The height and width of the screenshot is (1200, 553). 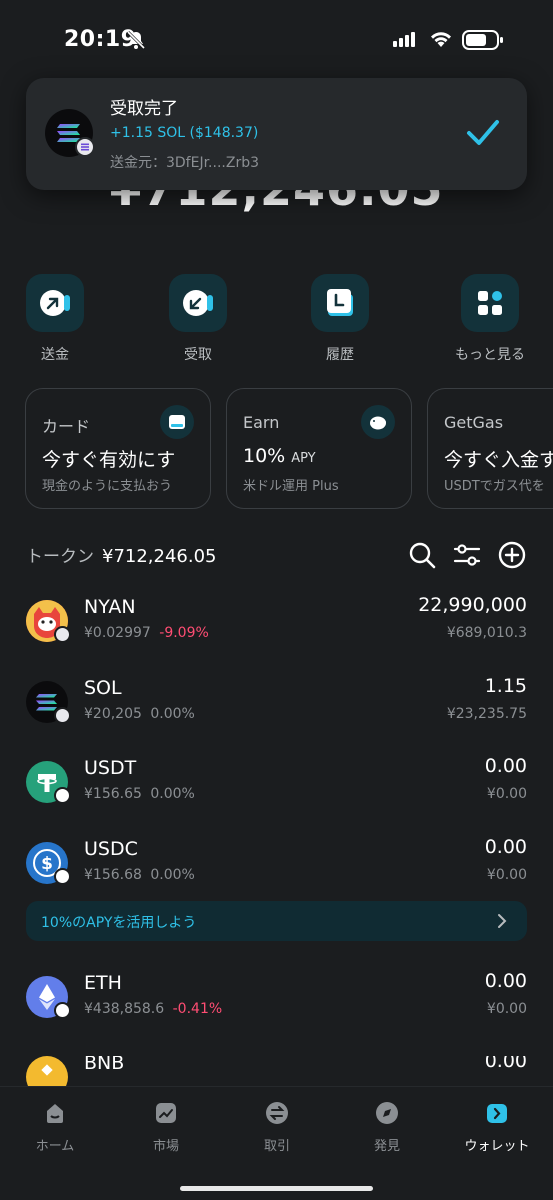 What do you see at coordinates (387, 1113) in the screenshot?
I see `compass-icon` at bounding box center [387, 1113].